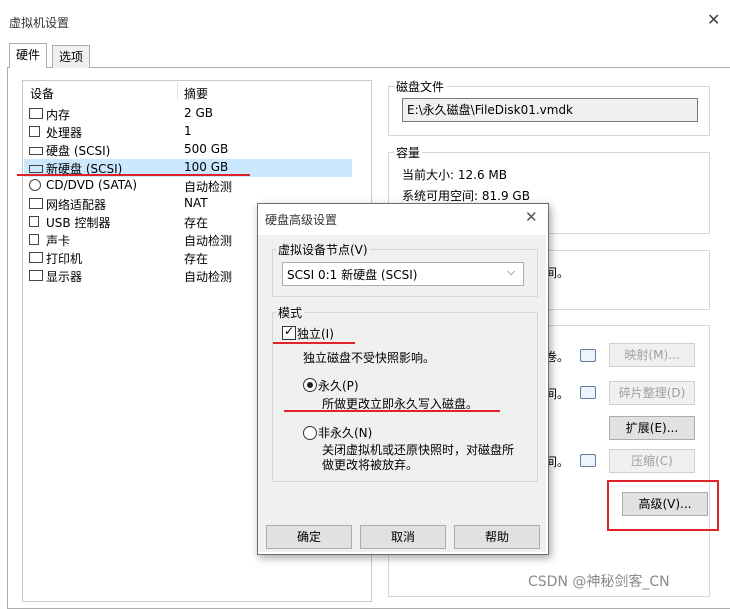 The height and width of the screenshot is (609, 730). What do you see at coordinates (78, 151) in the screenshot?
I see `device-name: 硬盘 (SCSI)` at bounding box center [78, 151].